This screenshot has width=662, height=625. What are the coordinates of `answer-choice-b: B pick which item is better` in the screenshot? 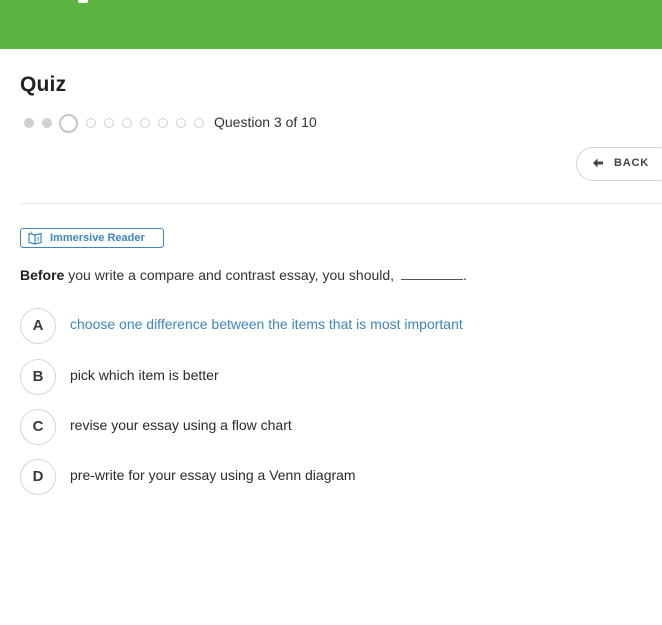 It's located at (320, 377).